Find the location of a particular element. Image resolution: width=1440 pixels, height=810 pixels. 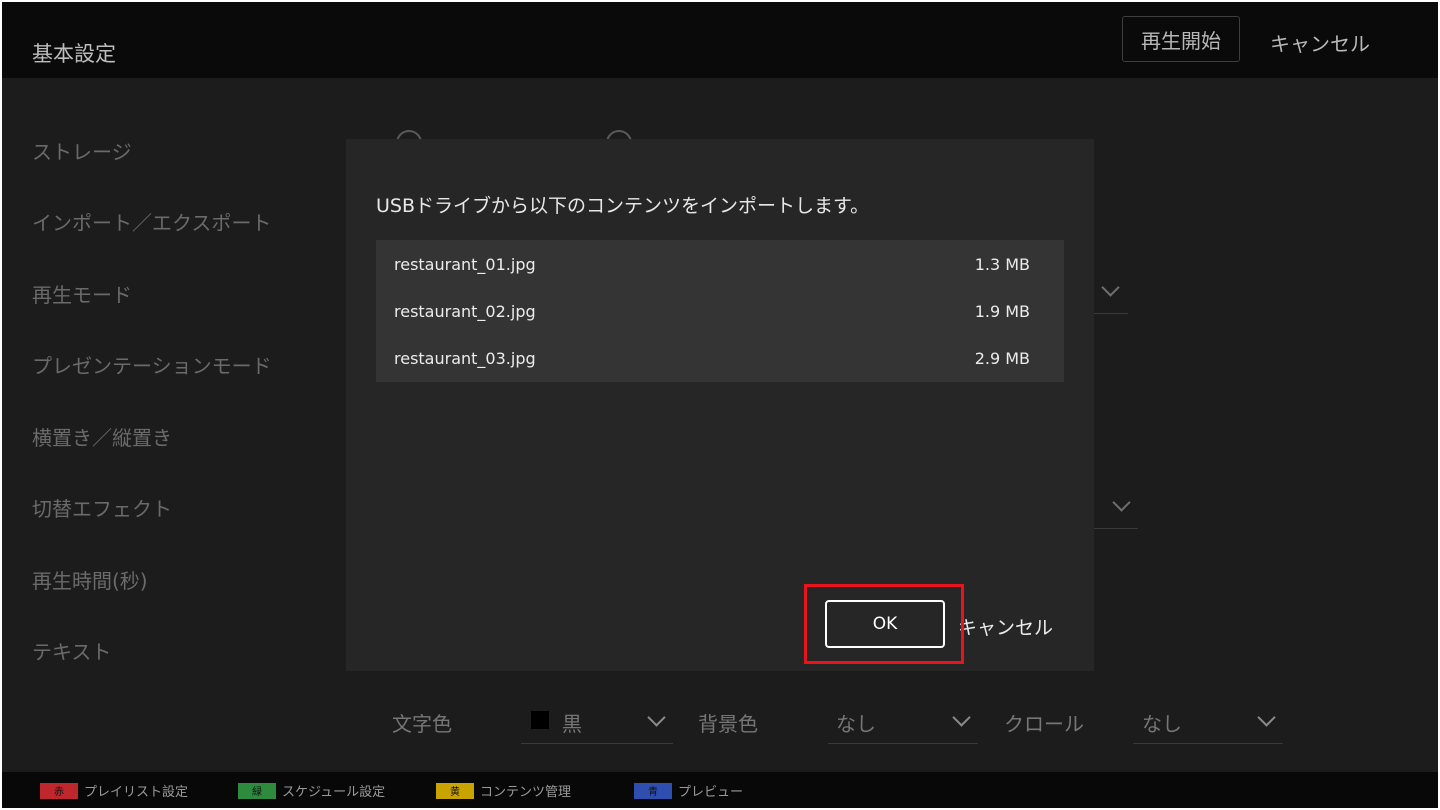

footer-blue-preview: 青プレビュー is located at coordinates (688, 790).